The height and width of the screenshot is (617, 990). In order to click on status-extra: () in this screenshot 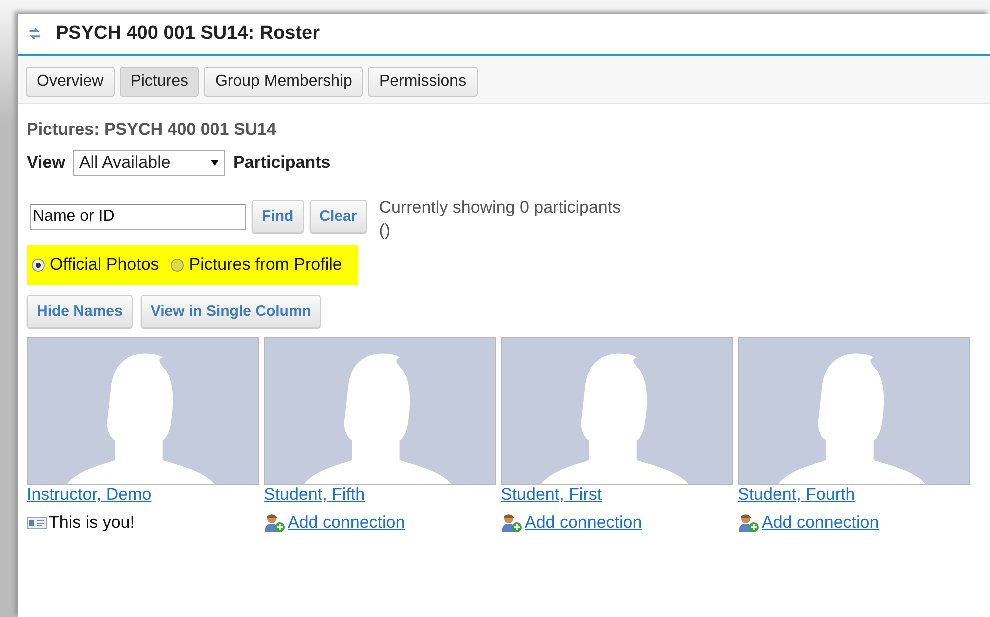, I will do `click(385, 231)`.